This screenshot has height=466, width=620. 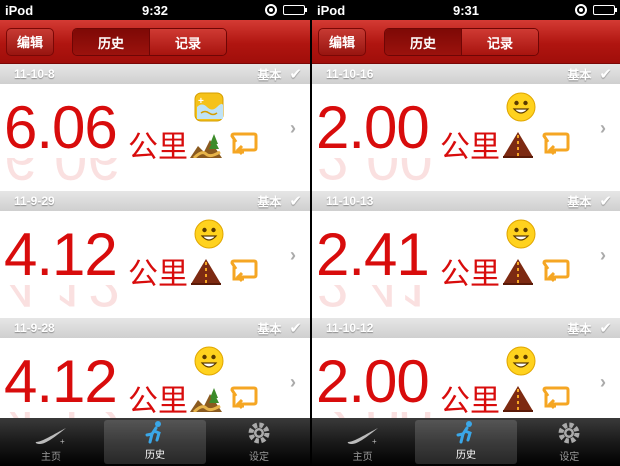 What do you see at coordinates (62, 300) in the screenshot?
I see `distance-reflection: 4.12` at bounding box center [62, 300].